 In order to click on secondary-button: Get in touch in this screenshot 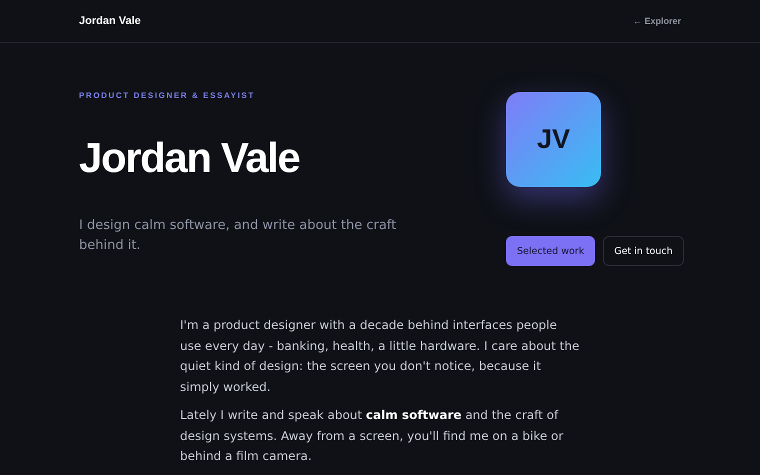, I will do `click(643, 251)`.